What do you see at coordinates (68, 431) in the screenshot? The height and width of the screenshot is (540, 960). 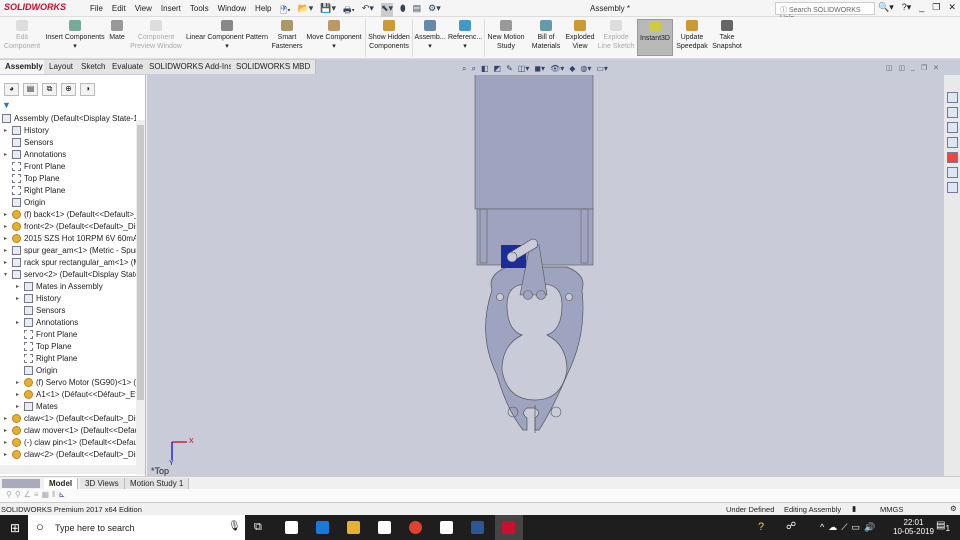 I see `tree-item: ▸ claw mover<1> (Default<<Defau` at bounding box center [68, 431].